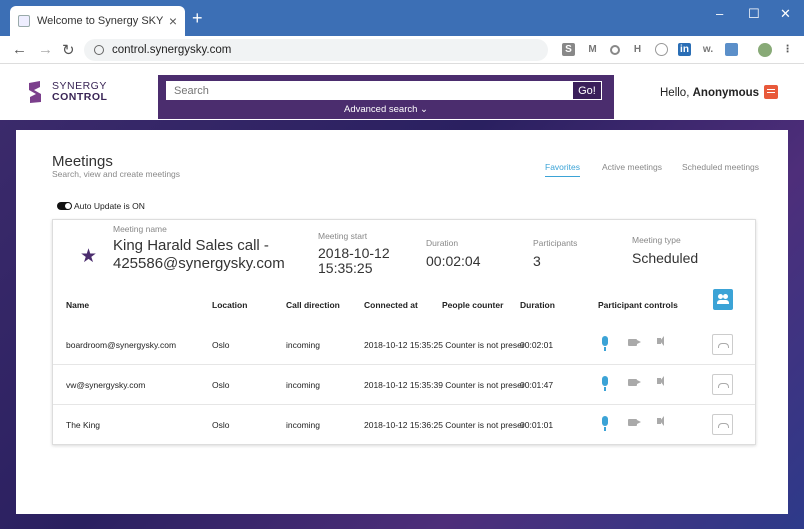 The width and height of the screenshot is (804, 529). I want to click on advanced-search-link: Advanced search ⌄, so click(386, 109).